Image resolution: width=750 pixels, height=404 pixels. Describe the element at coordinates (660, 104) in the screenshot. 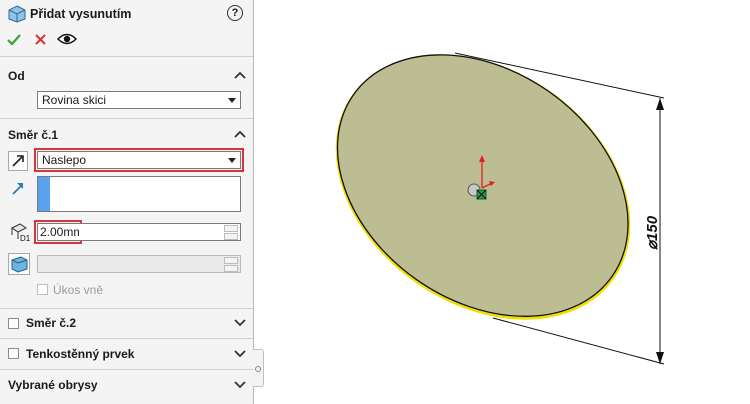

I see `dimension-arrow-top` at that location.